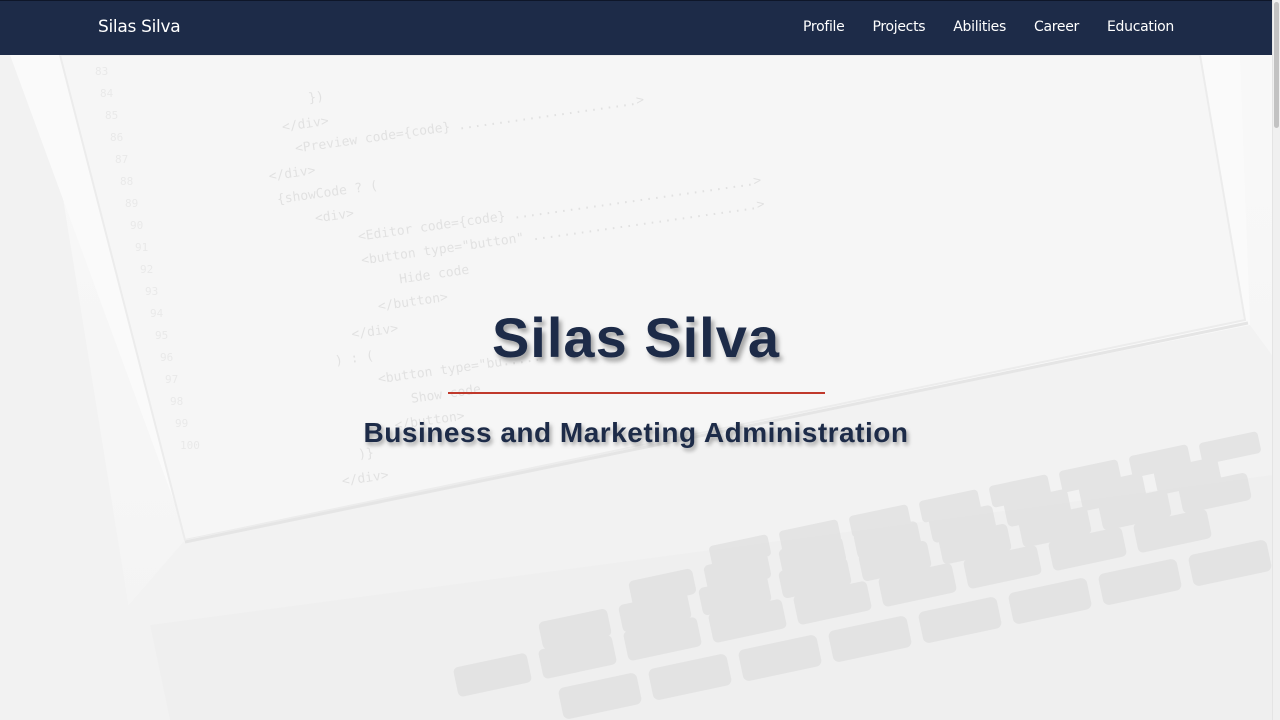 This screenshot has height=720, width=1280. What do you see at coordinates (1276, 65) in the screenshot?
I see `scrollbar-thumb` at bounding box center [1276, 65].